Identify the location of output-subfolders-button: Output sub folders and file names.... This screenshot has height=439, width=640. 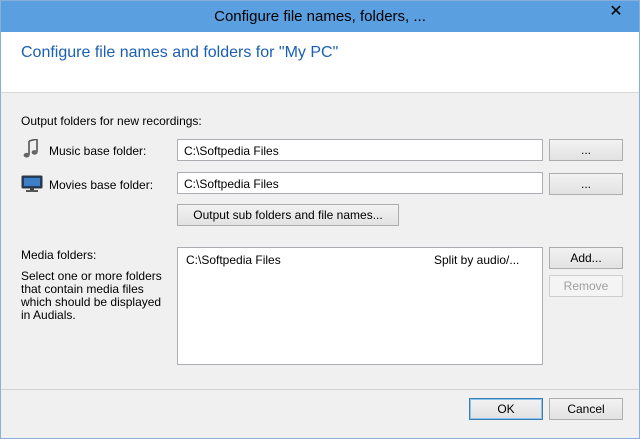
(288, 215).